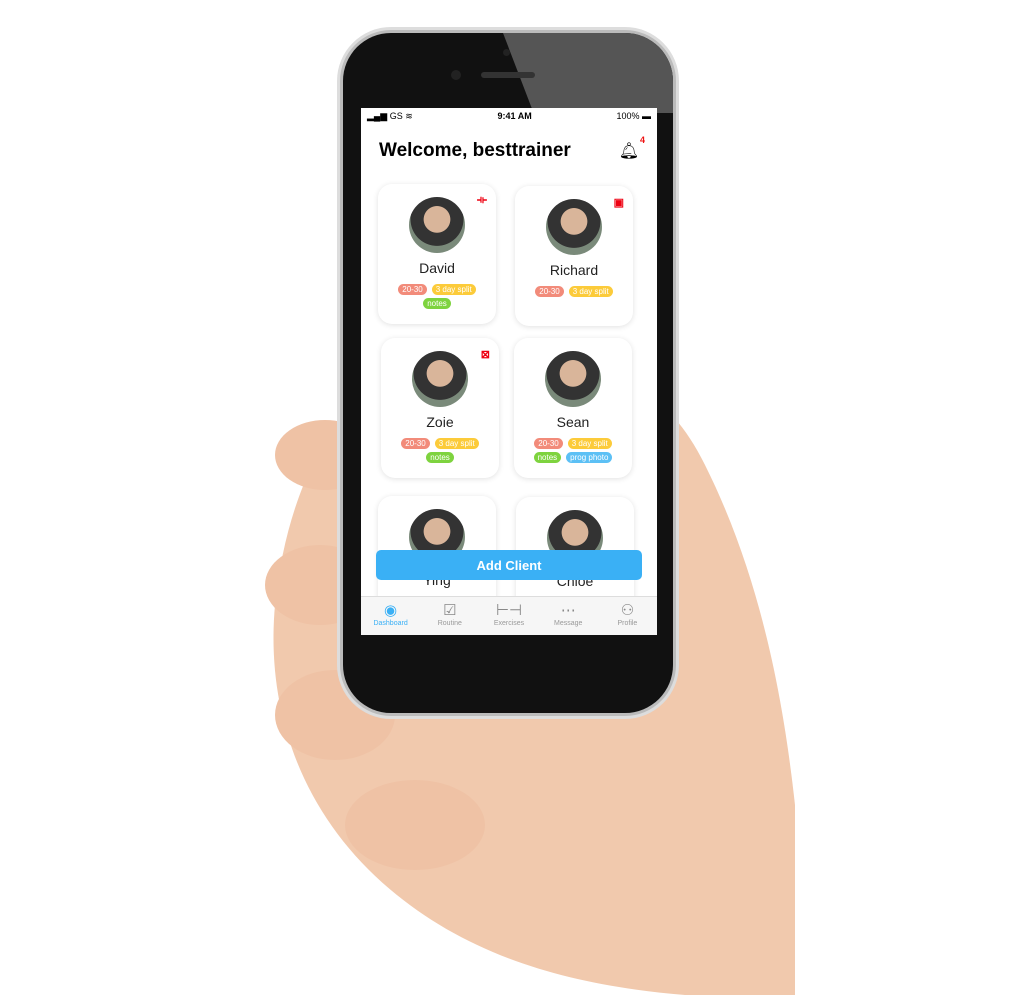 The height and width of the screenshot is (995, 1024). What do you see at coordinates (619, 202) in the screenshot?
I see `robot-icon: ▣` at bounding box center [619, 202].